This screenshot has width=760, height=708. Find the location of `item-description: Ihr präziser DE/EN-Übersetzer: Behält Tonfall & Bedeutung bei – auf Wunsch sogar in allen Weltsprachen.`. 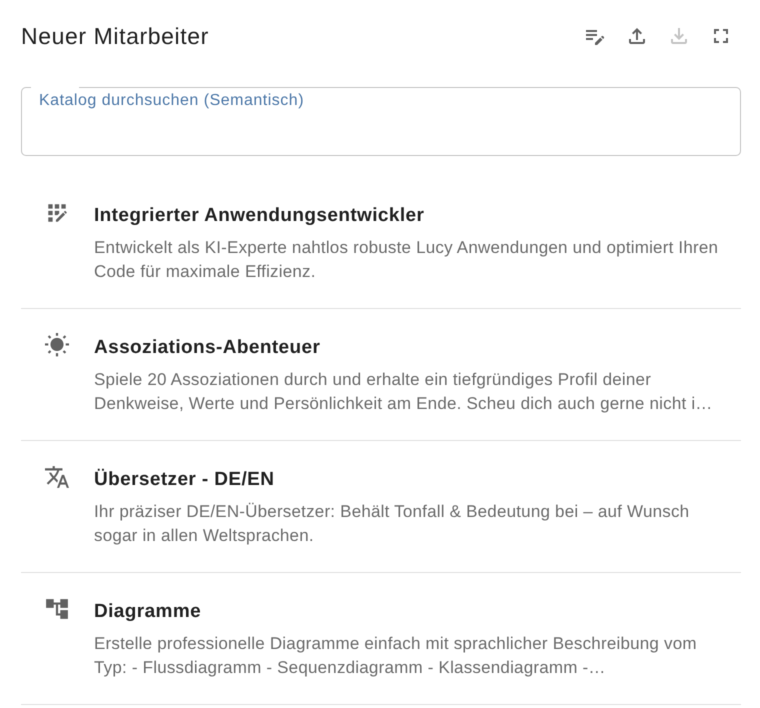

item-description: Ihr präziser DE/EN-Übersetzer: Behält Tonfall & Bedeutung bei – auf Wunsch sogar in allen Weltsprachen. is located at coordinates (392, 524).